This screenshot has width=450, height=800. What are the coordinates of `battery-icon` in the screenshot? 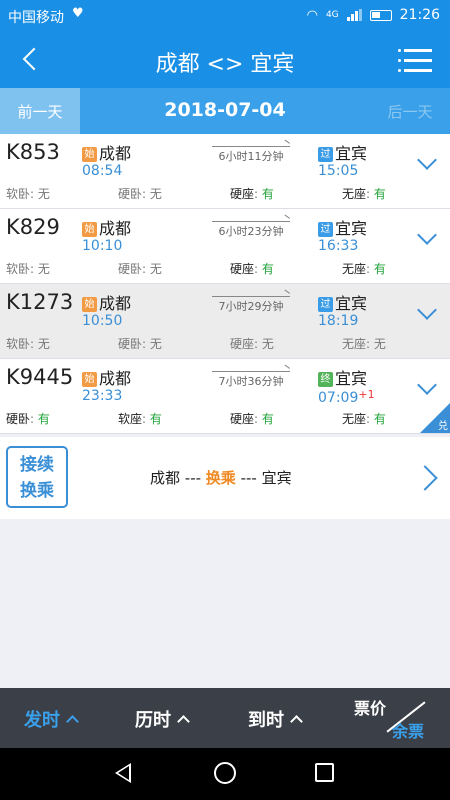 It's located at (380, 15).